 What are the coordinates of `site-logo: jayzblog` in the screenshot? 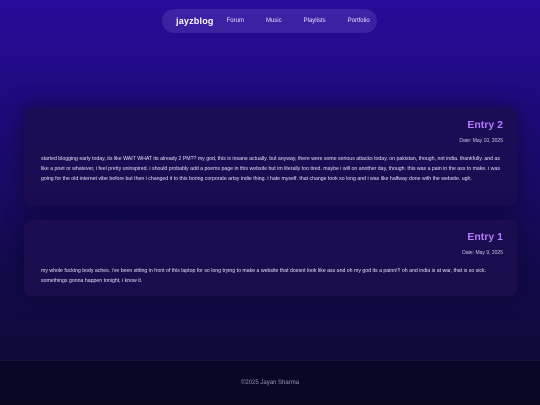 It's located at (195, 21).